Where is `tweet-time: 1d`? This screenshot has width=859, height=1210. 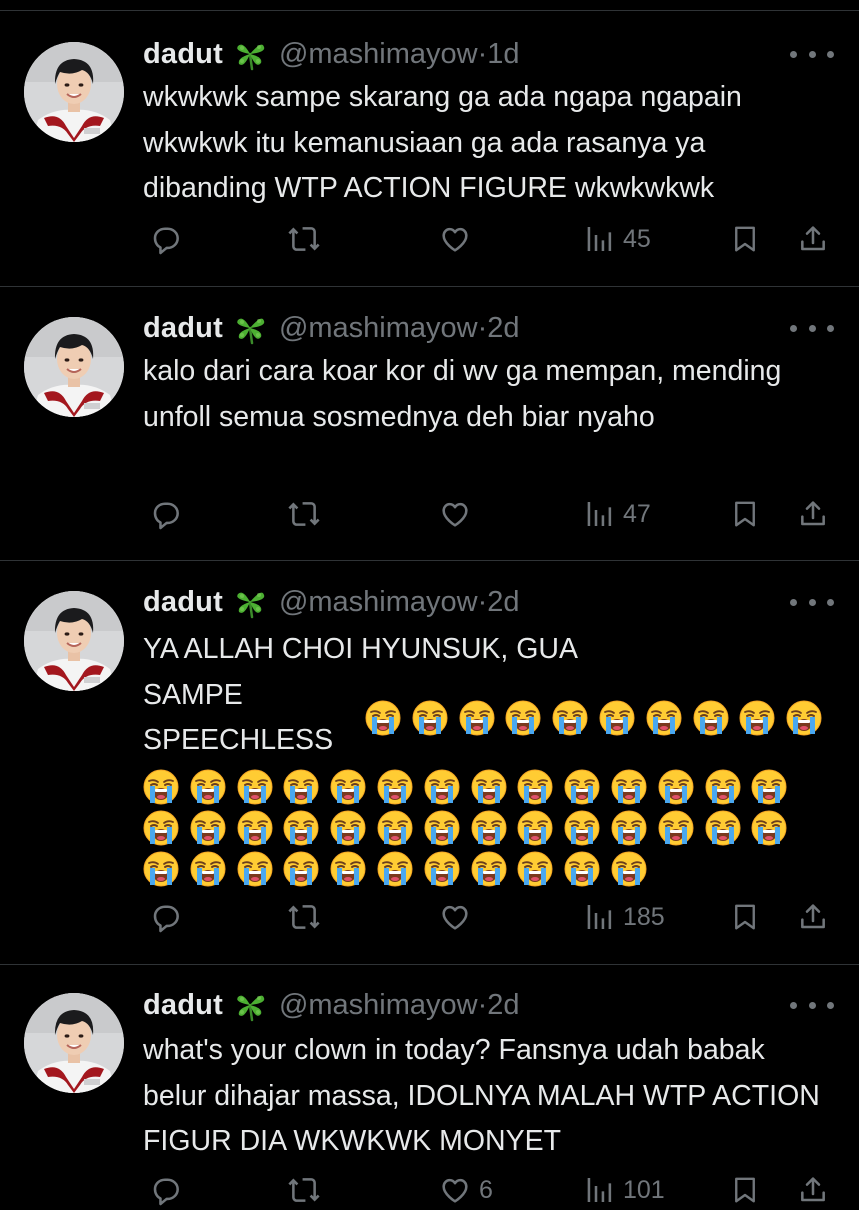 tweet-time: 1d is located at coordinates (503, 54).